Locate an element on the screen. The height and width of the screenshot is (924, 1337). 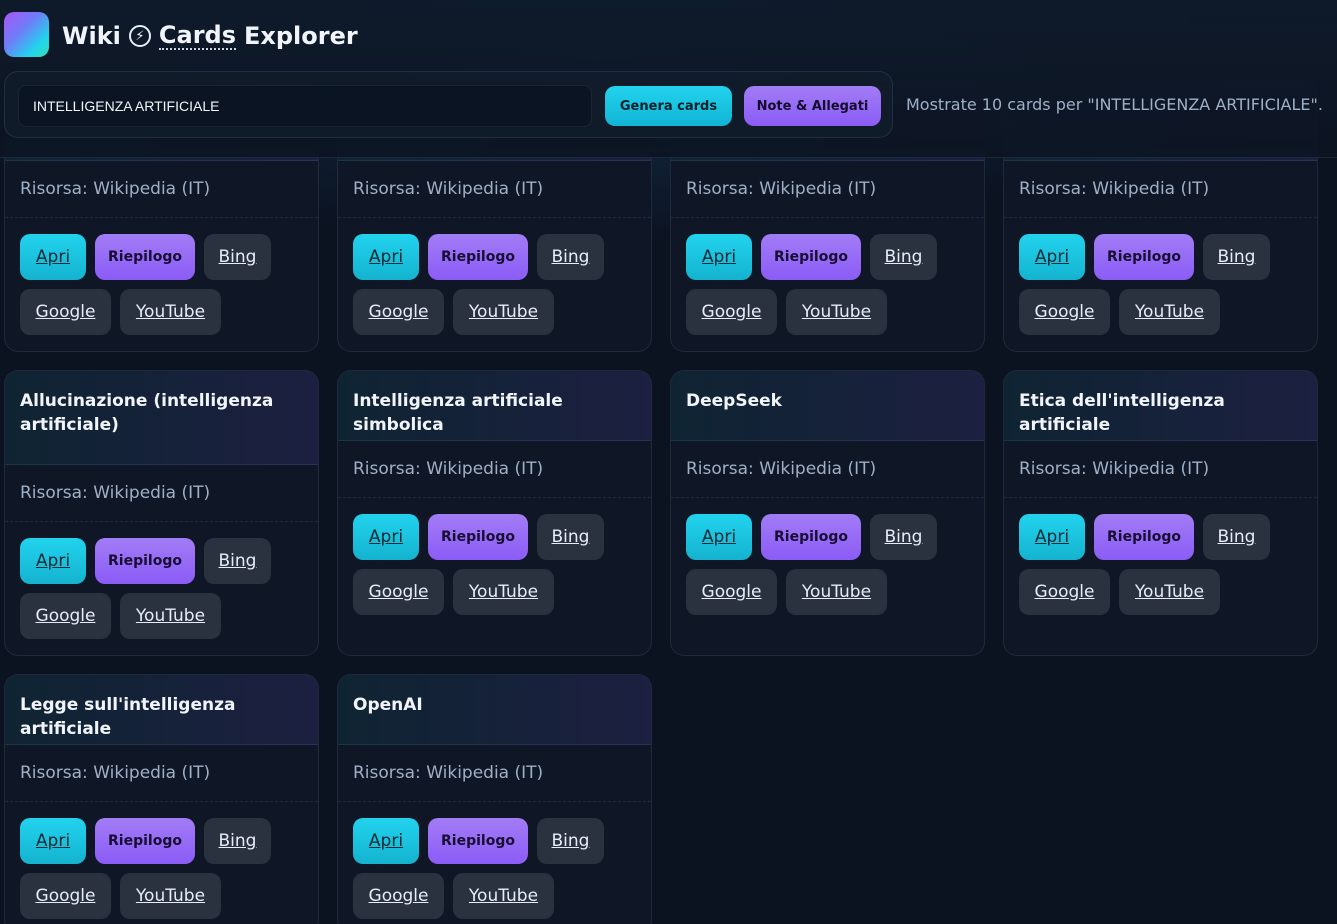
card-title: DeepSeek is located at coordinates (827, 406).